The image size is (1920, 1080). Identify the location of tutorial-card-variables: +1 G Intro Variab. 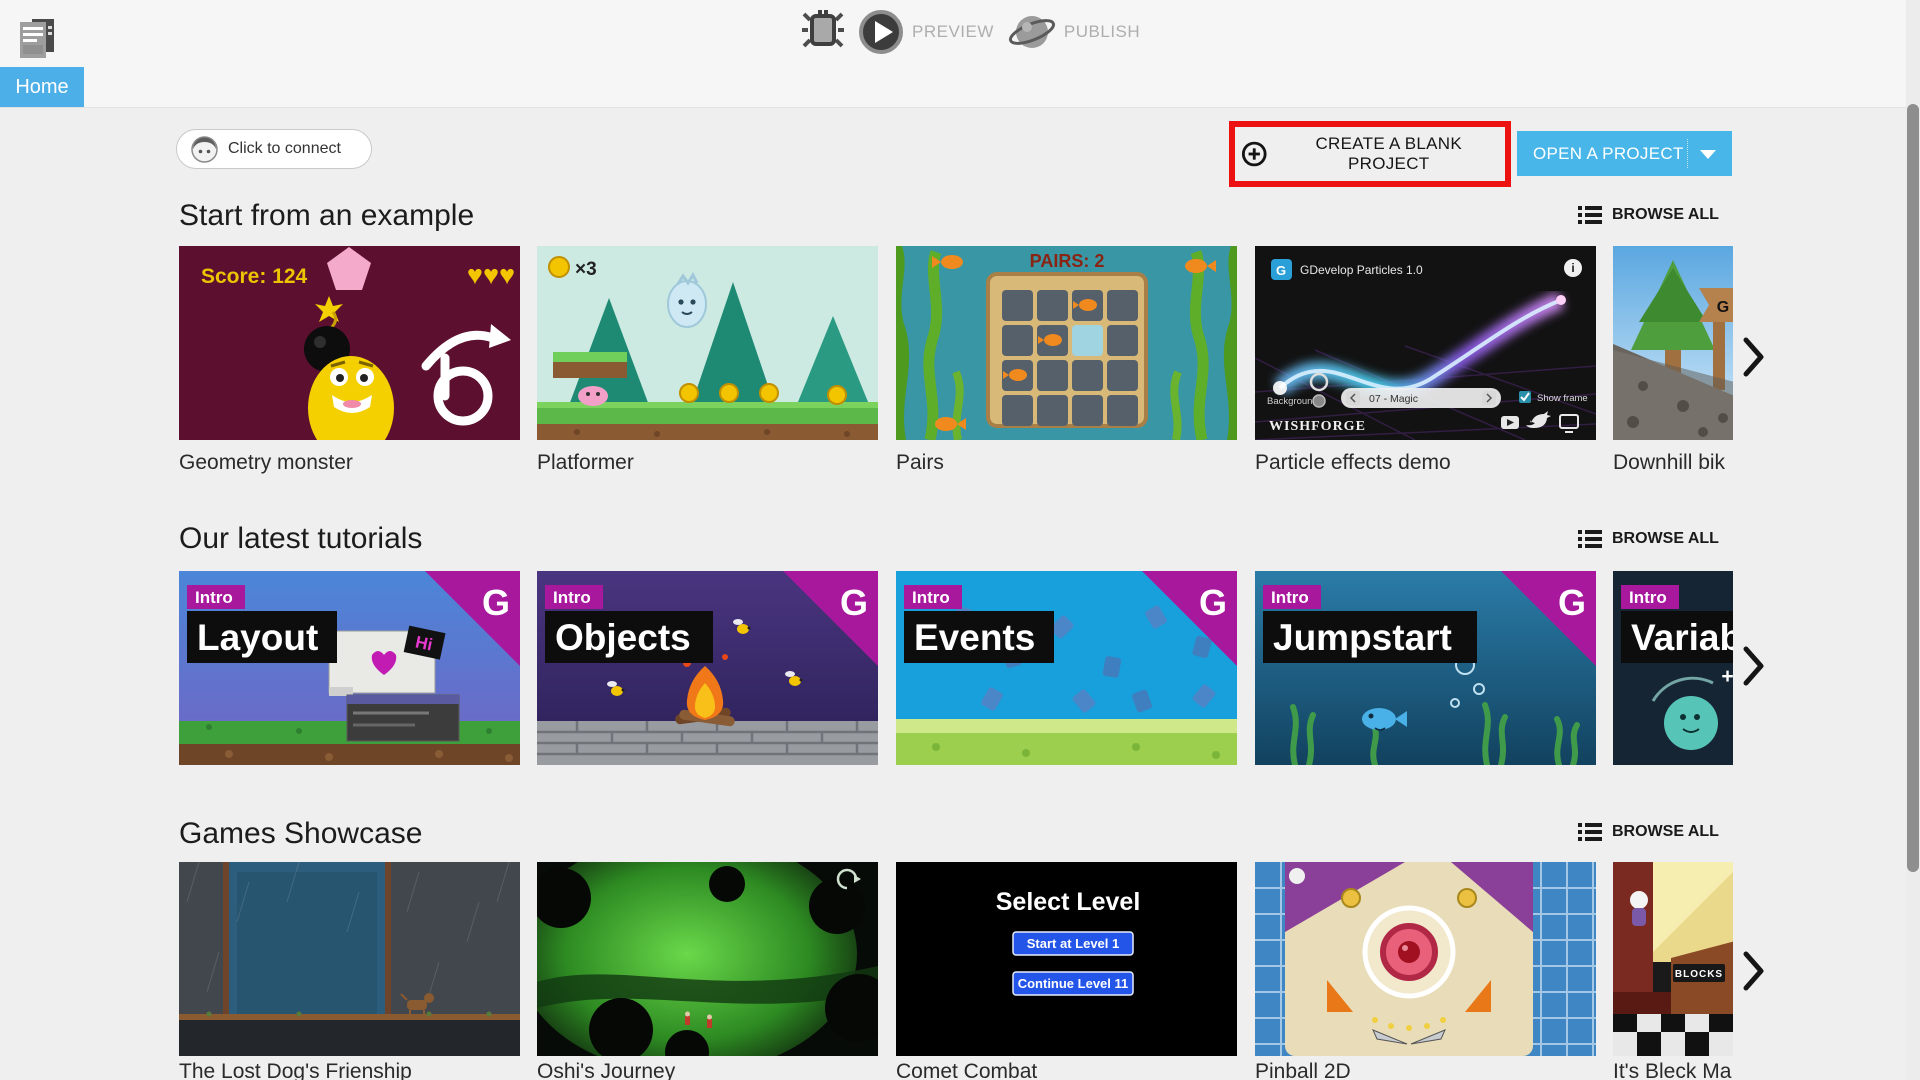
(1673, 668).